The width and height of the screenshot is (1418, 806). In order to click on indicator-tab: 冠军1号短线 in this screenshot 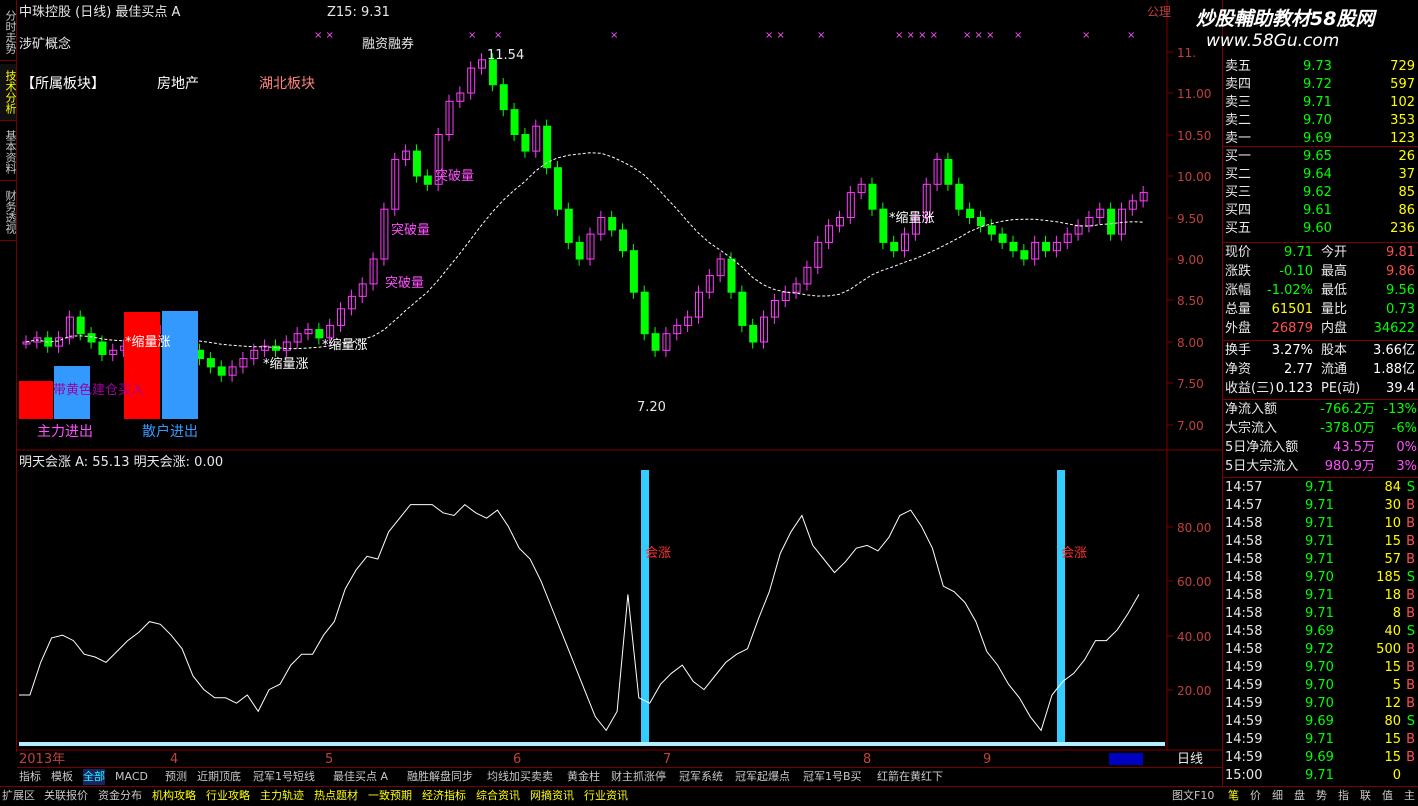, I will do `click(284, 777)`.